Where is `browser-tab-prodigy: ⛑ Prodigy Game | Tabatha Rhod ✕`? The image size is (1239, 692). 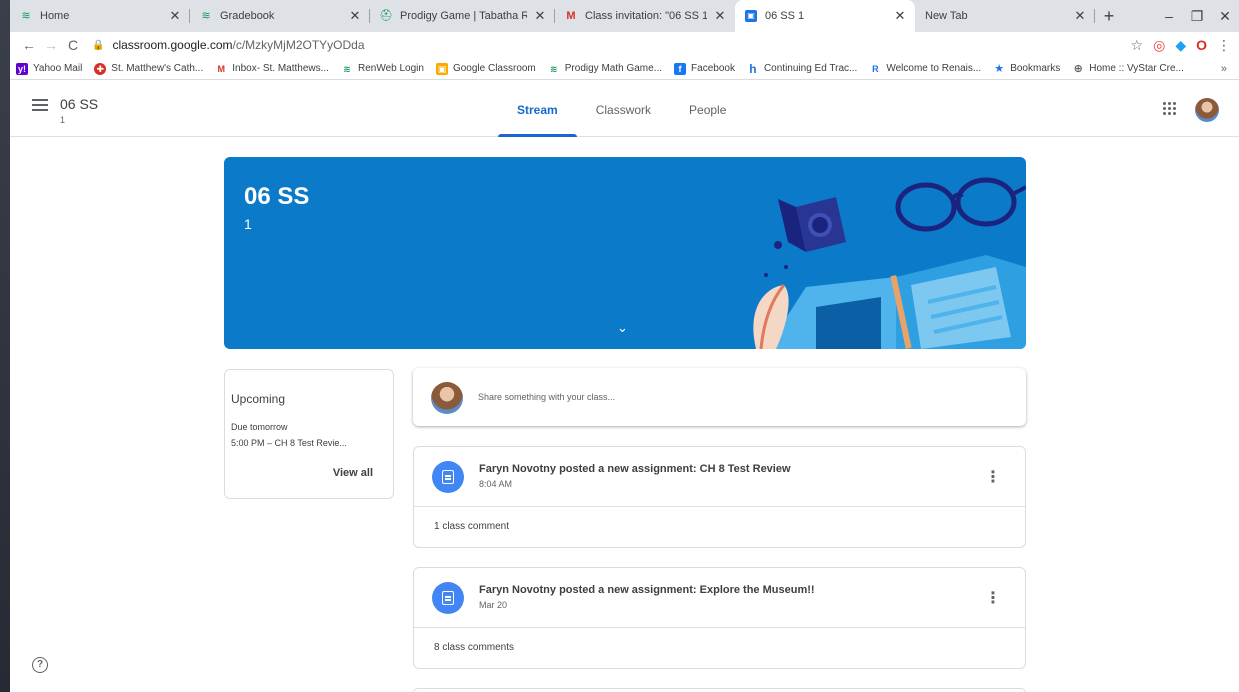
browser-tab-prodigy: ⛑ Prodigy Game | Tabatha Rhod ✕ is located at coordinates (462, 16).